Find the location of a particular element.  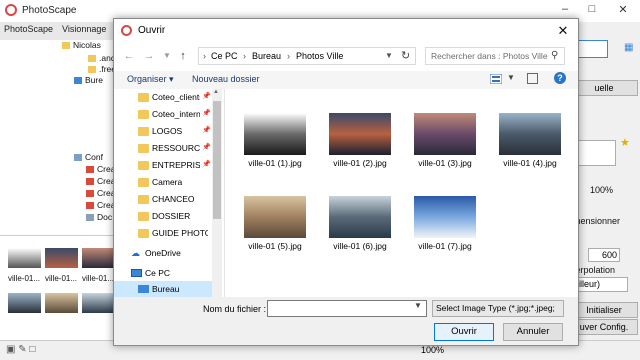

nav-item-bureau: Bureau is located at coordinates (163, 289).